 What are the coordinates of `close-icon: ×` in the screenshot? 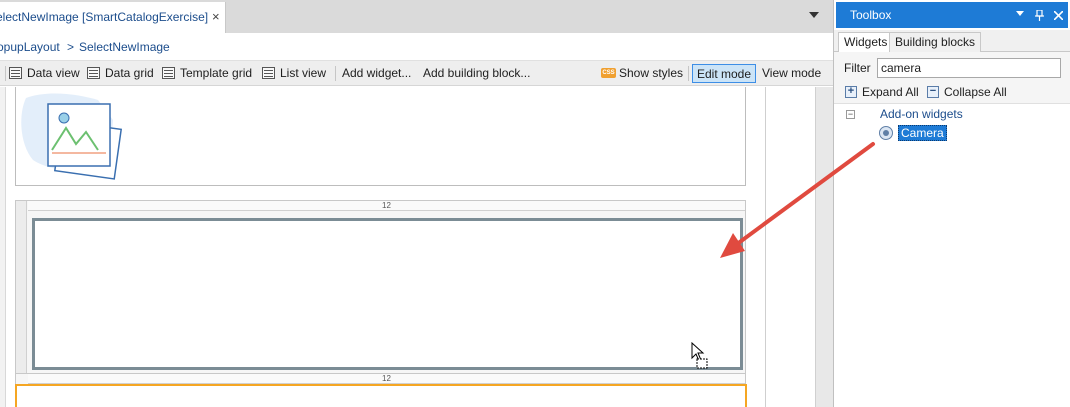 It's located at (216, 16).